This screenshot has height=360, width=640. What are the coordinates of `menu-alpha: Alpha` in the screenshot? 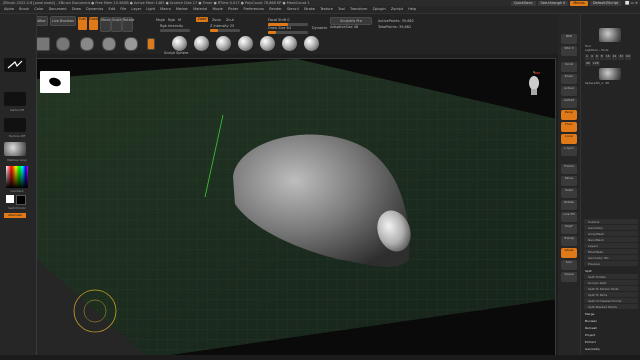 It's located at (9, 9).